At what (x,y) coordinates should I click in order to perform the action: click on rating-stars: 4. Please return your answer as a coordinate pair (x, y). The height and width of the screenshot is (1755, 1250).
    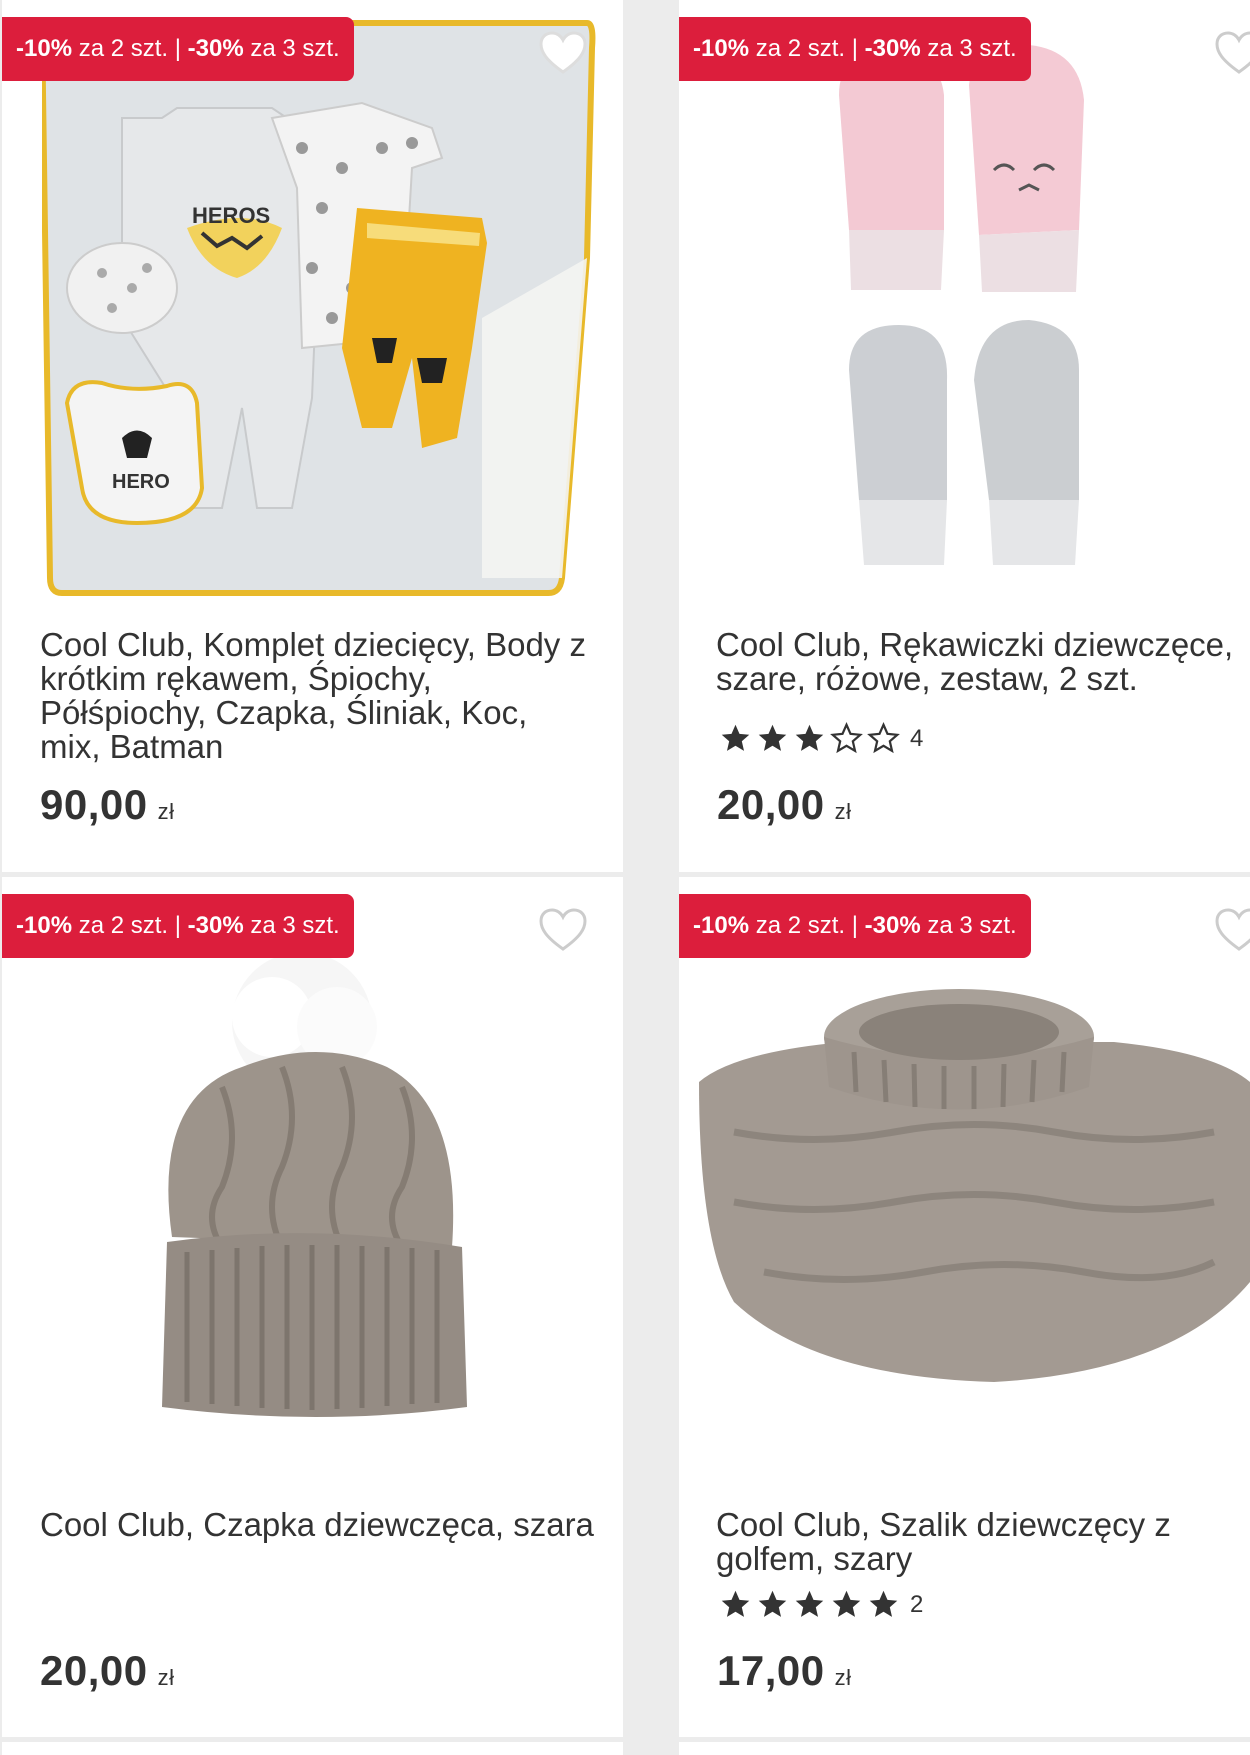
    Looking at the image, I should click on (821, 738).